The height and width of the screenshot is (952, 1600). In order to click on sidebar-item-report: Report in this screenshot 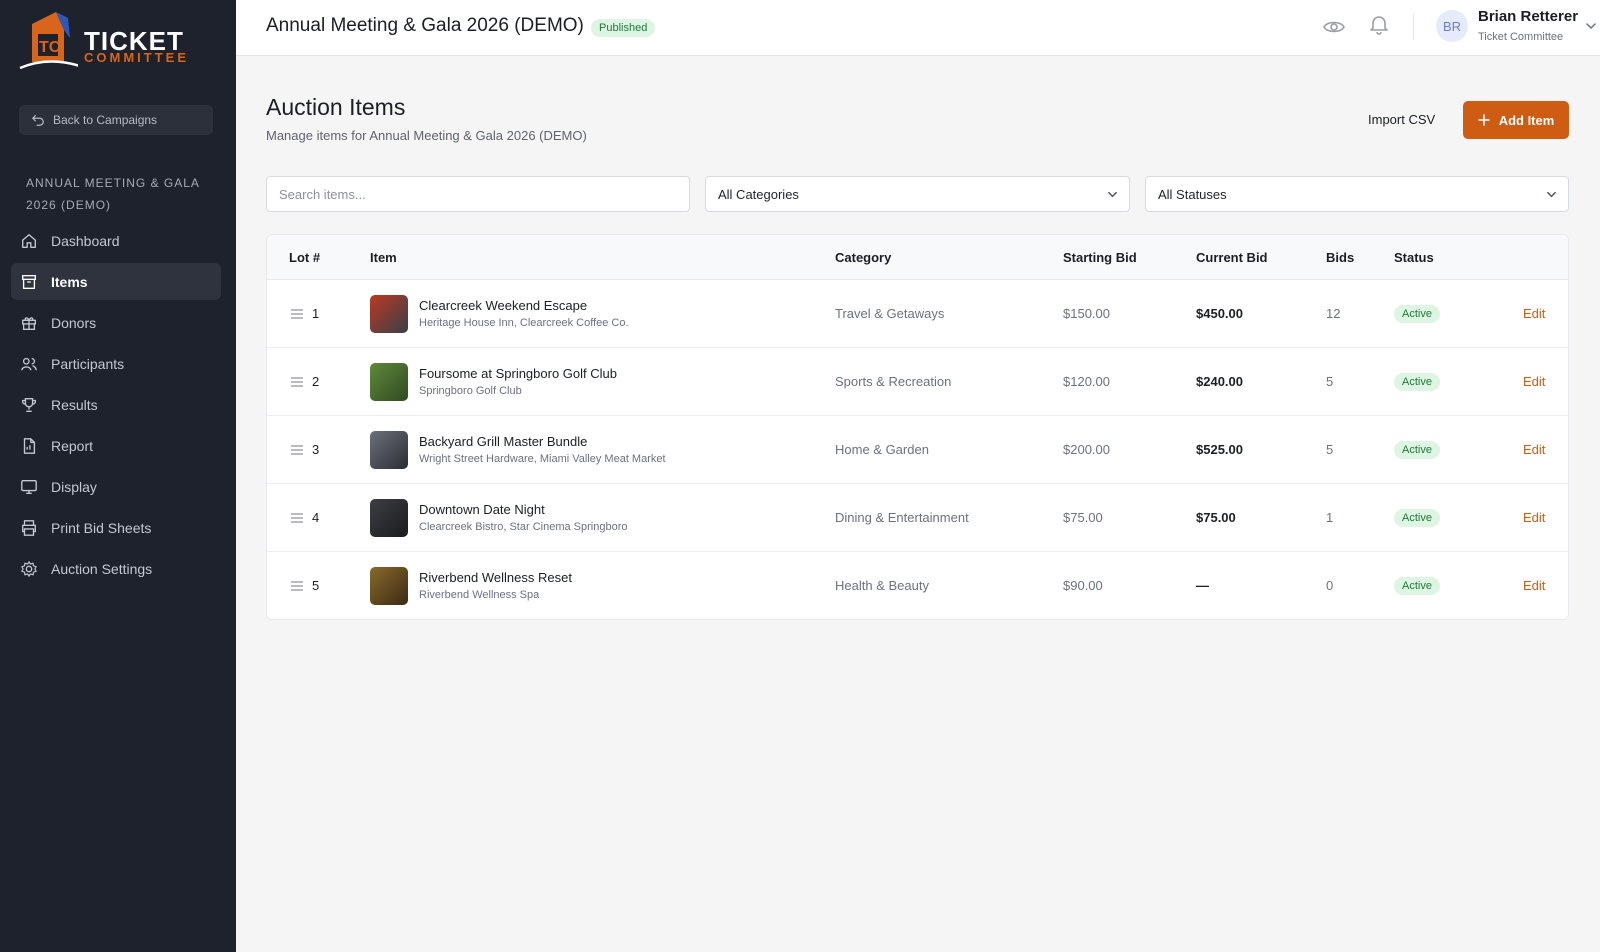, I will do `click(116, 445)`.